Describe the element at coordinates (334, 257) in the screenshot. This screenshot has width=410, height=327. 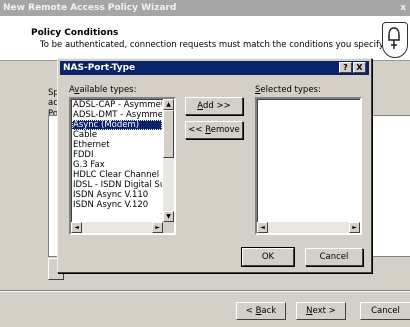
I see `dialog-cancel-button: Cancel` at that location.